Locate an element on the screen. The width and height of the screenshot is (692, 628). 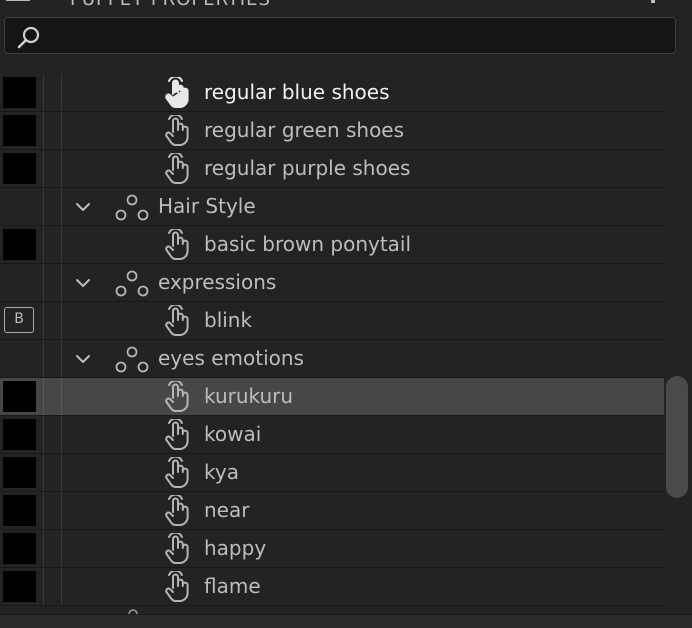
list-item: near is located at coordinates (332, 511).